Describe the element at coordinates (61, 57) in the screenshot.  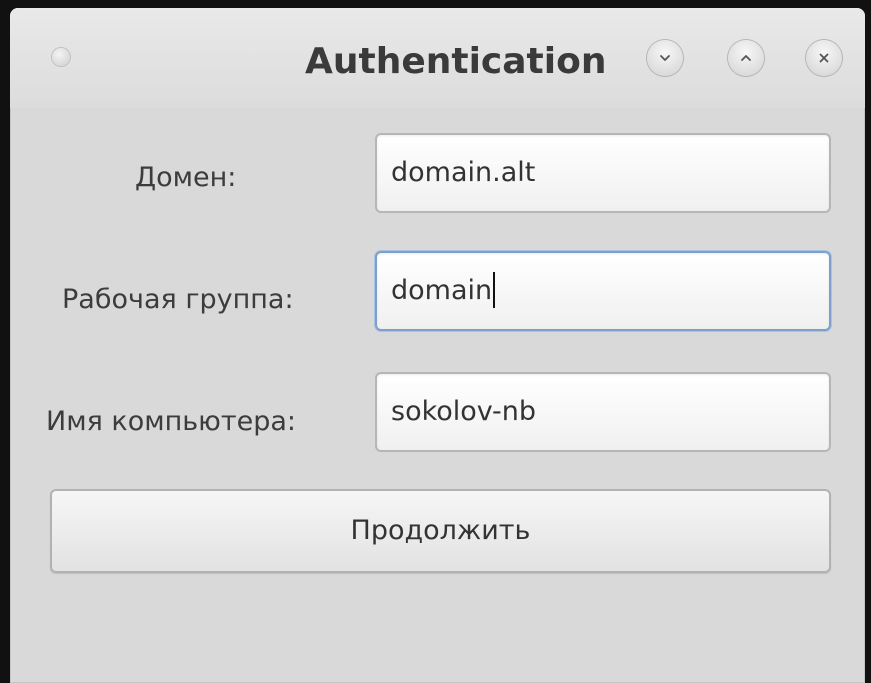
I see `window-menu-icon` at that location.